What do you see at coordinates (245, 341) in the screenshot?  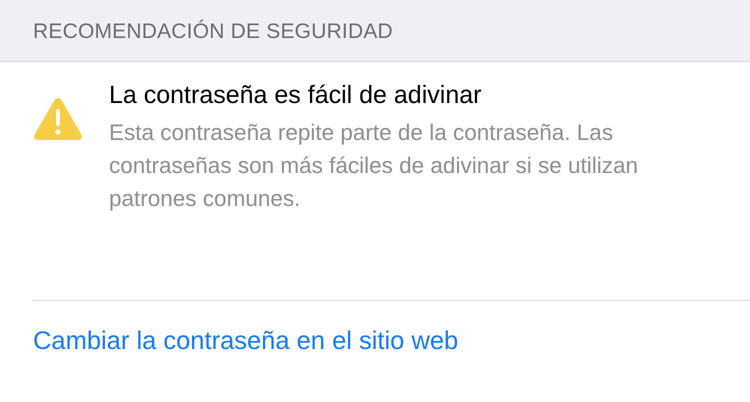 I see `change-password-link: Cambiar la contraseña en el sitio web` at bounding box center [245, 341].